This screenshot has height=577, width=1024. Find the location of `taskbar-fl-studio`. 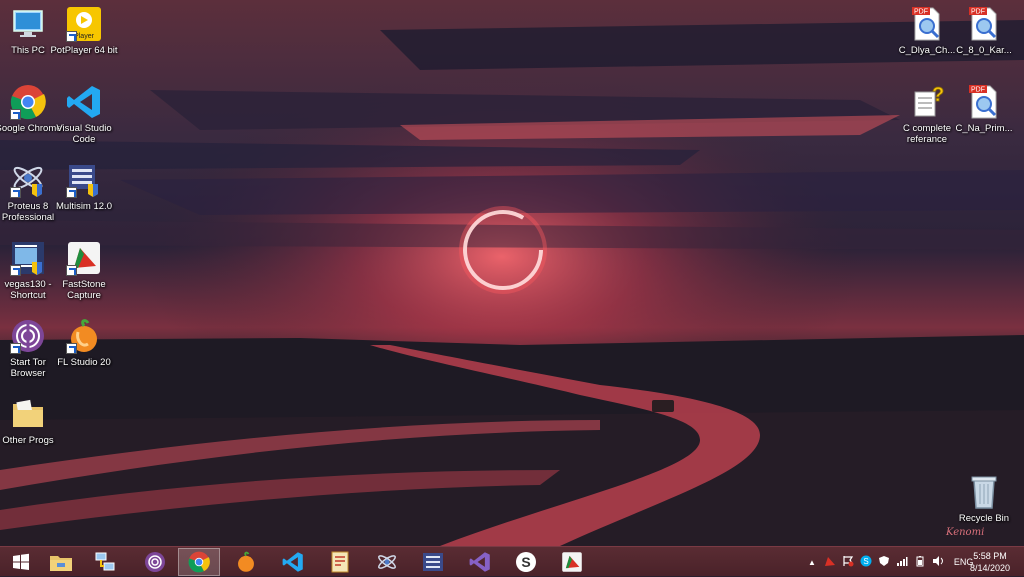

taskbar-fl-studio is located at coordinates (246, 562).